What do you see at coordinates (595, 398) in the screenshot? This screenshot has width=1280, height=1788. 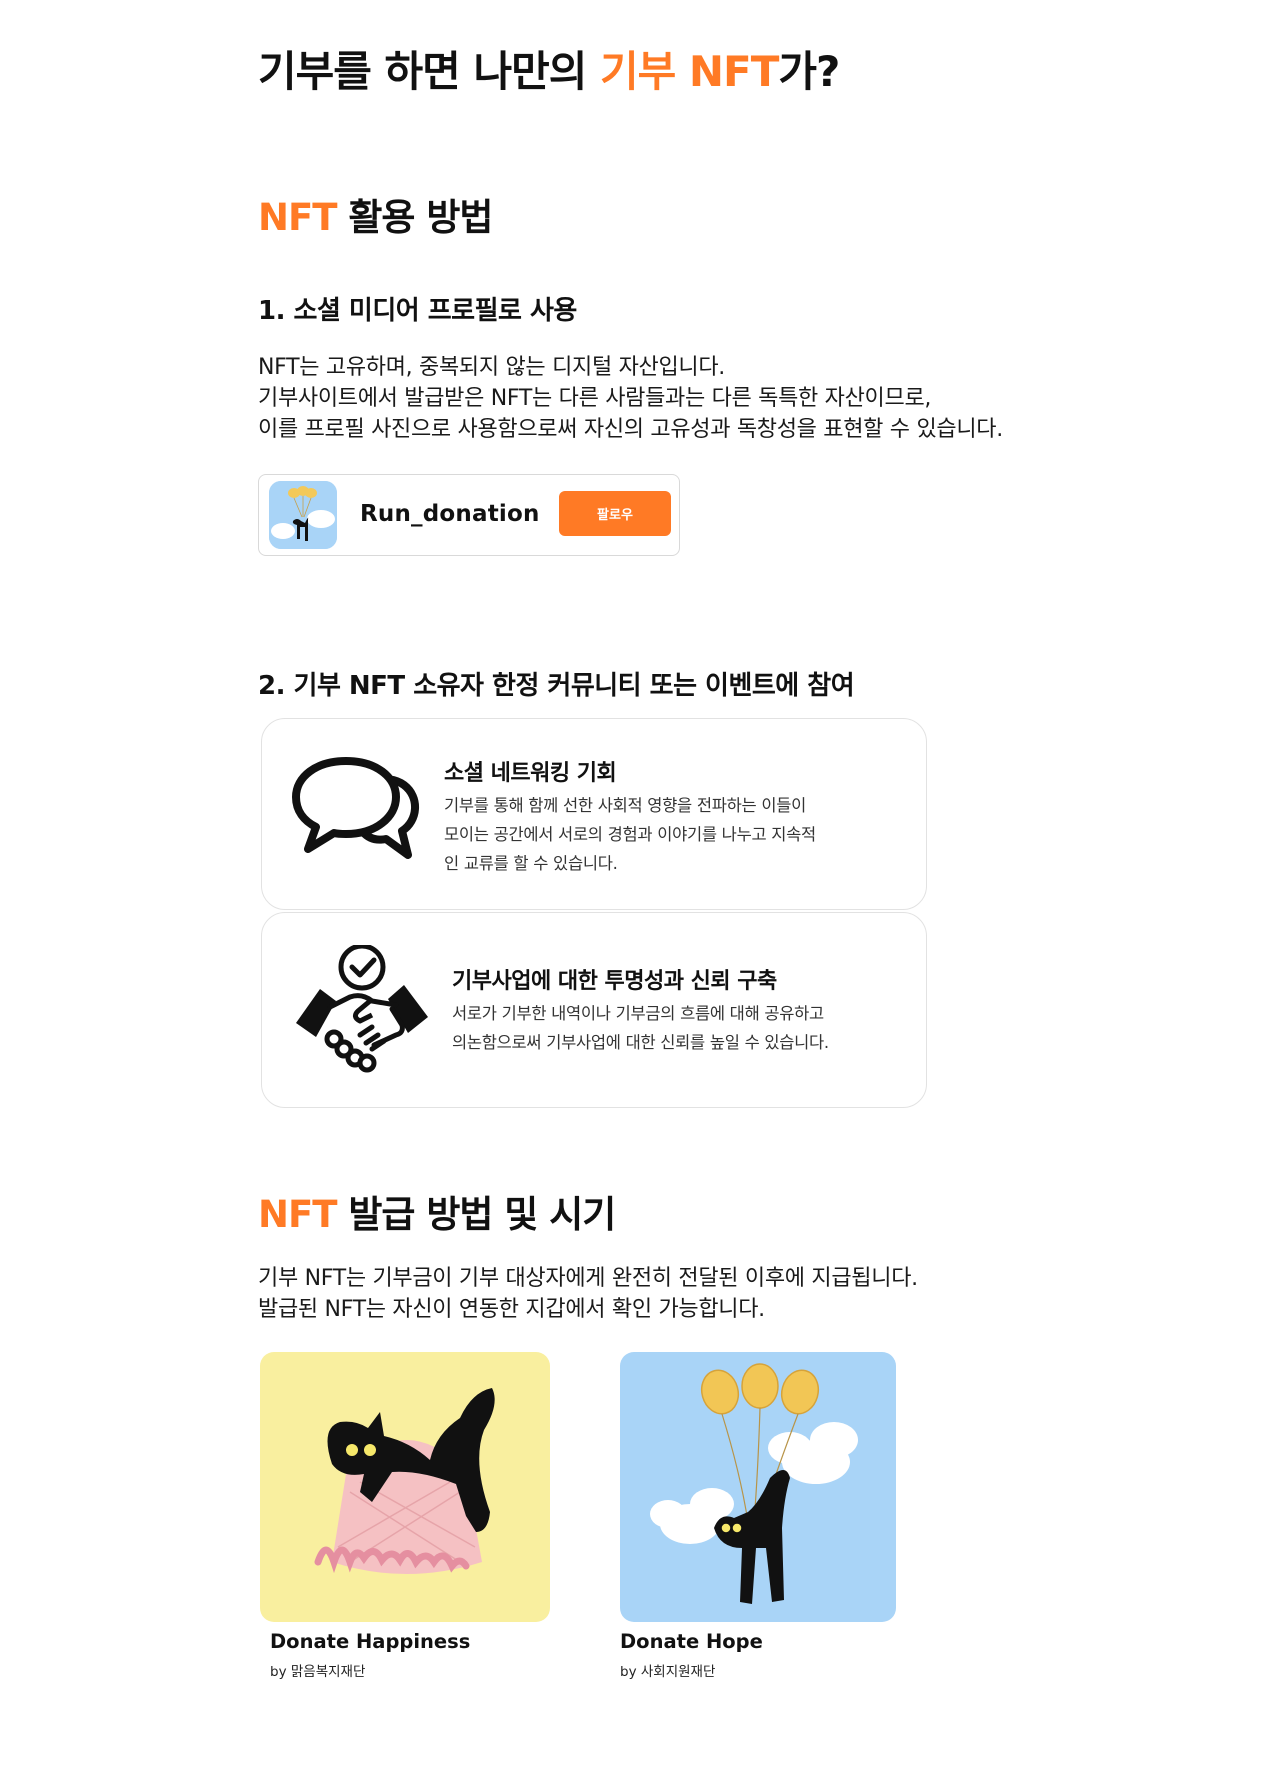 I see `description-line: 기부사이트에서 발급받은 NFT는 다른 사람들과는 다른 독특한 자산이므로,` at bounding box center [595, 398].